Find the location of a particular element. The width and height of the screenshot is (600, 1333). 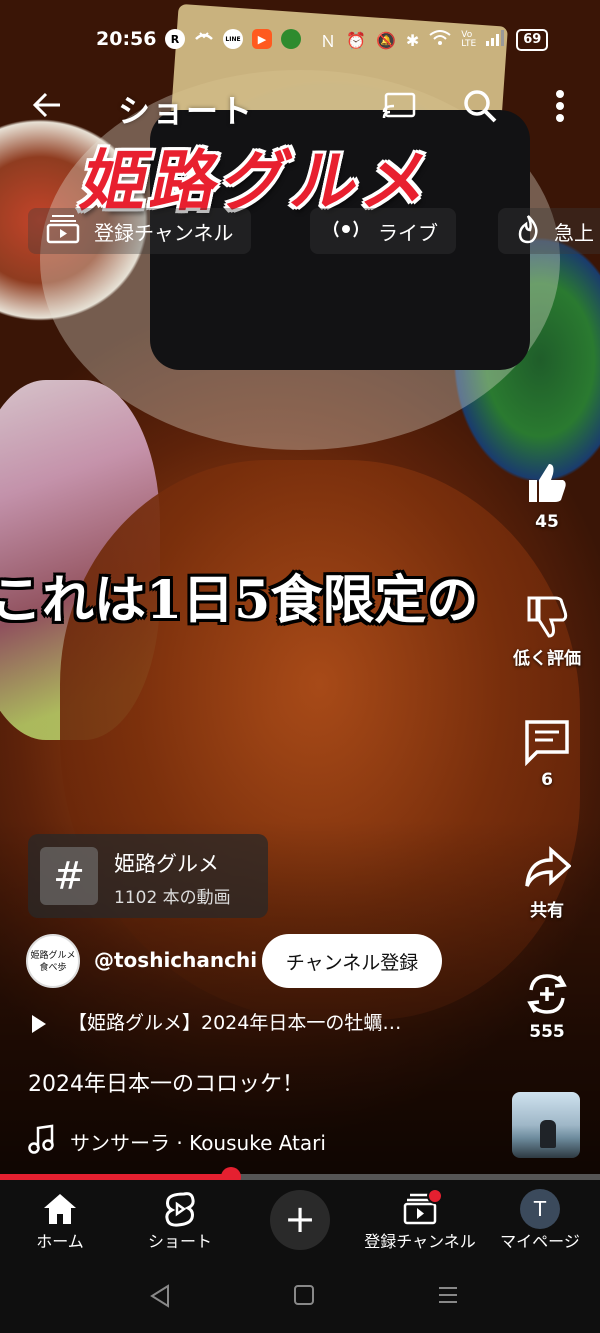

like-count: 45 is located at coordinates (547, 522).